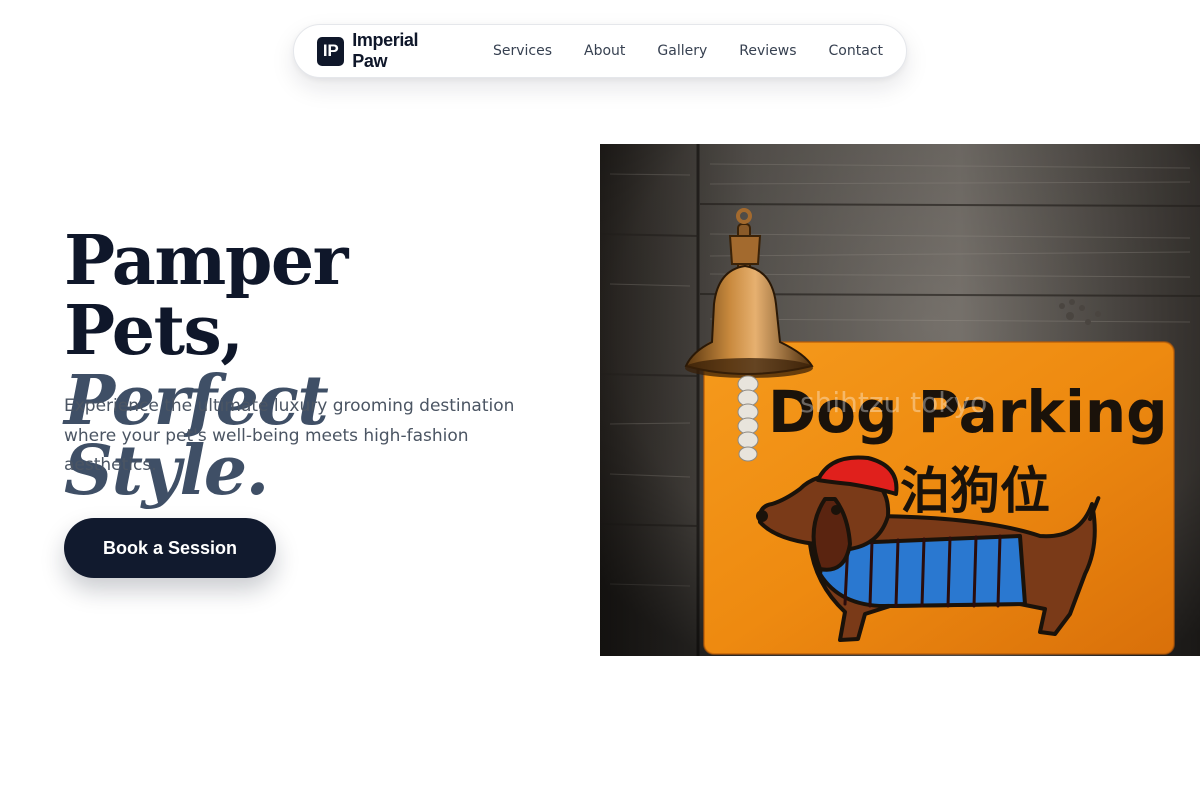  I want to click on nav-link-services: Services, so click(522, 51).